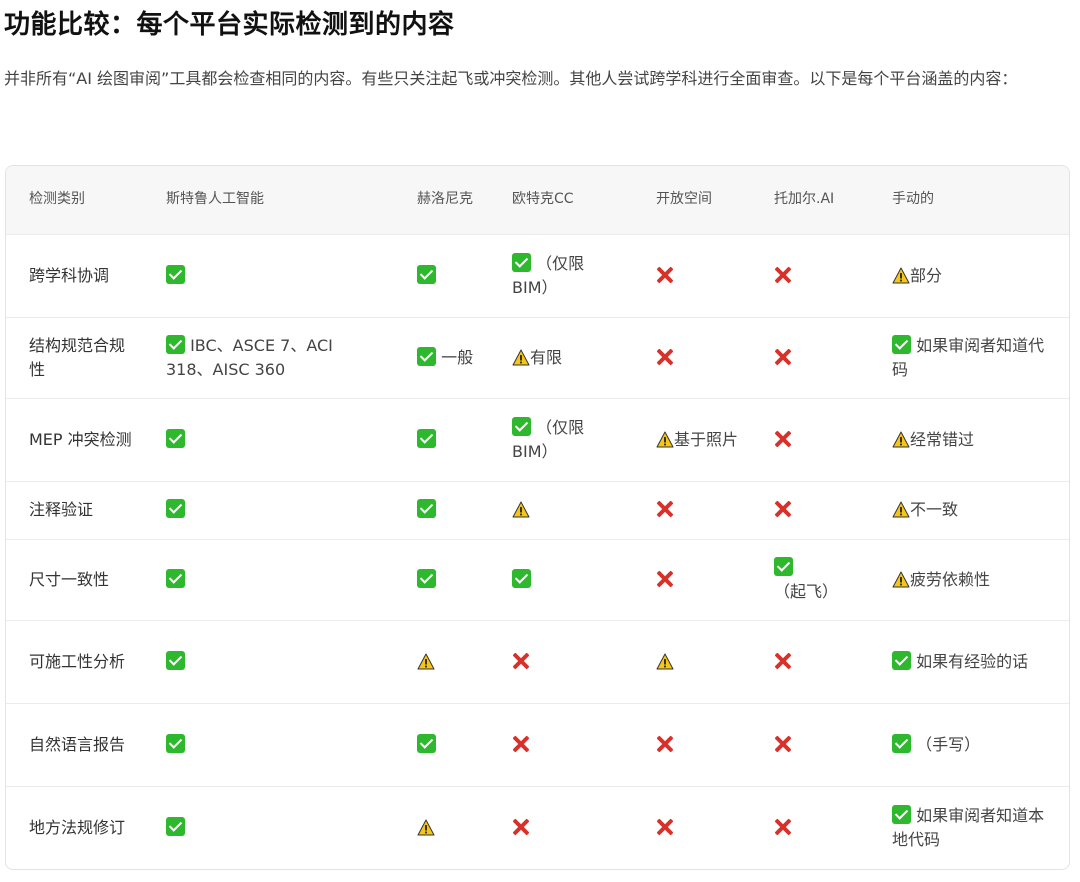 The image size is (1080, 882). What do you see at coordinates (969, 510) in the screenshot?
I see `table-cell: 不一致` at bounding box center [969, 510].